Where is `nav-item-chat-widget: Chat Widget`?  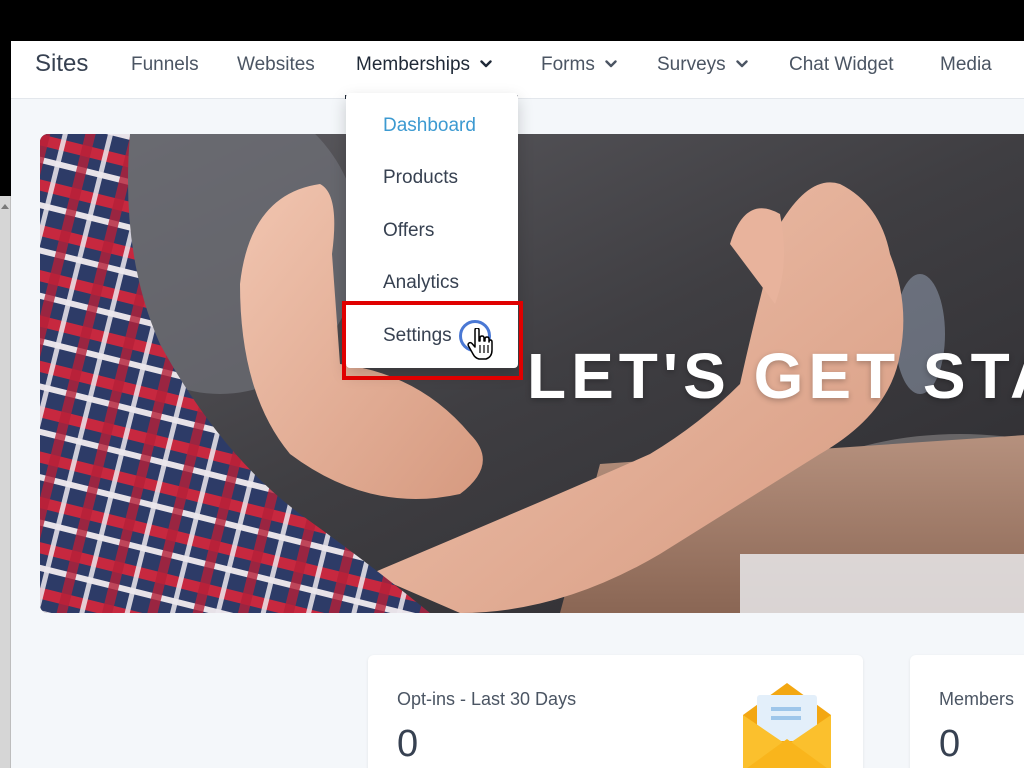
nav-item-chat-widget: Chat Widget is located at coordinates (841, 65).